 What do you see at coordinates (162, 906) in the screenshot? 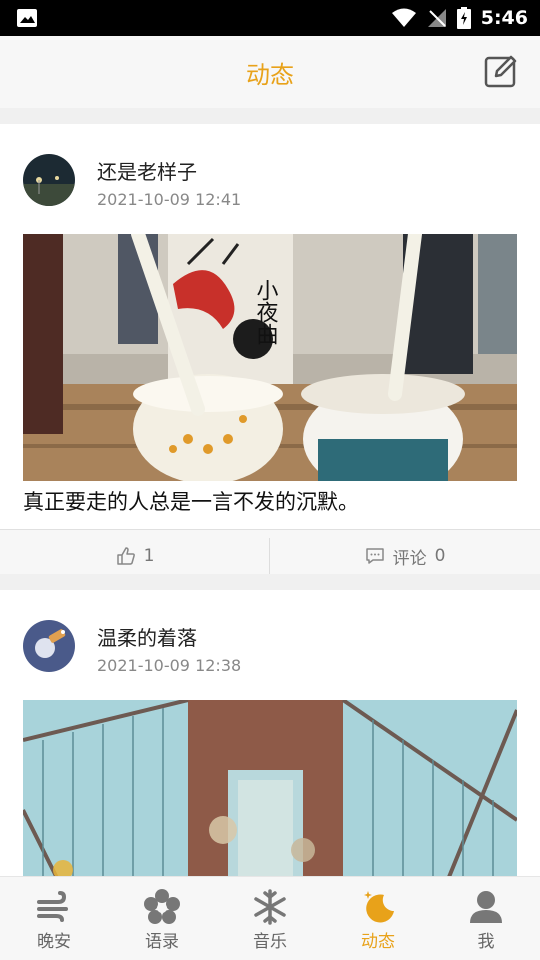
I see `flower-icon` at bounding box center [162, 906].